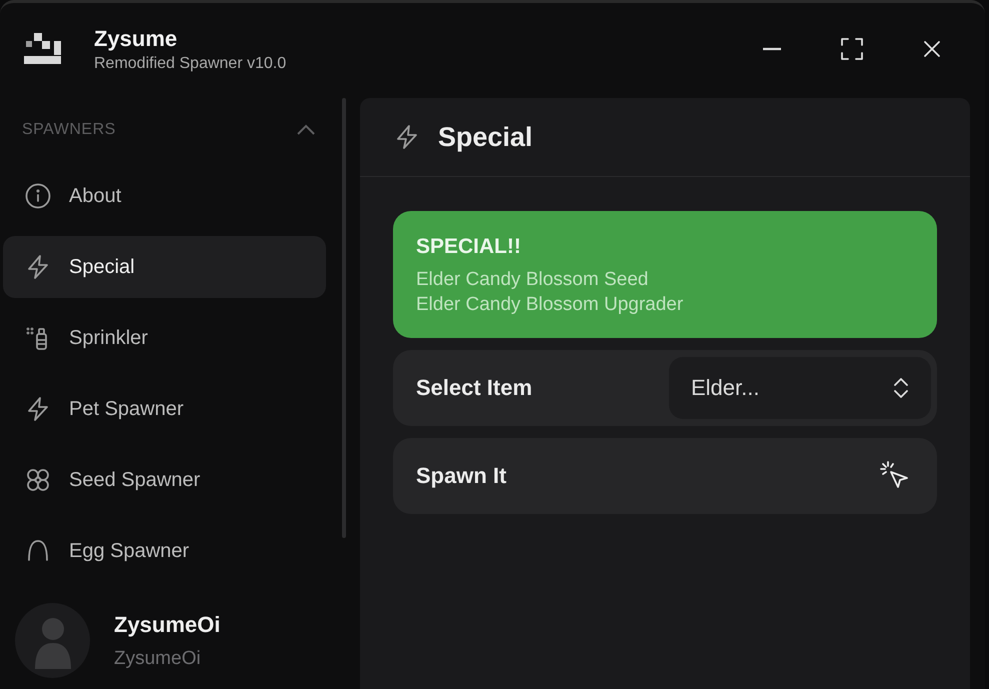 The image size is (989, 689). I want to click on app-subtitle: Remodified Spawner v10.0, so click(190, 63).